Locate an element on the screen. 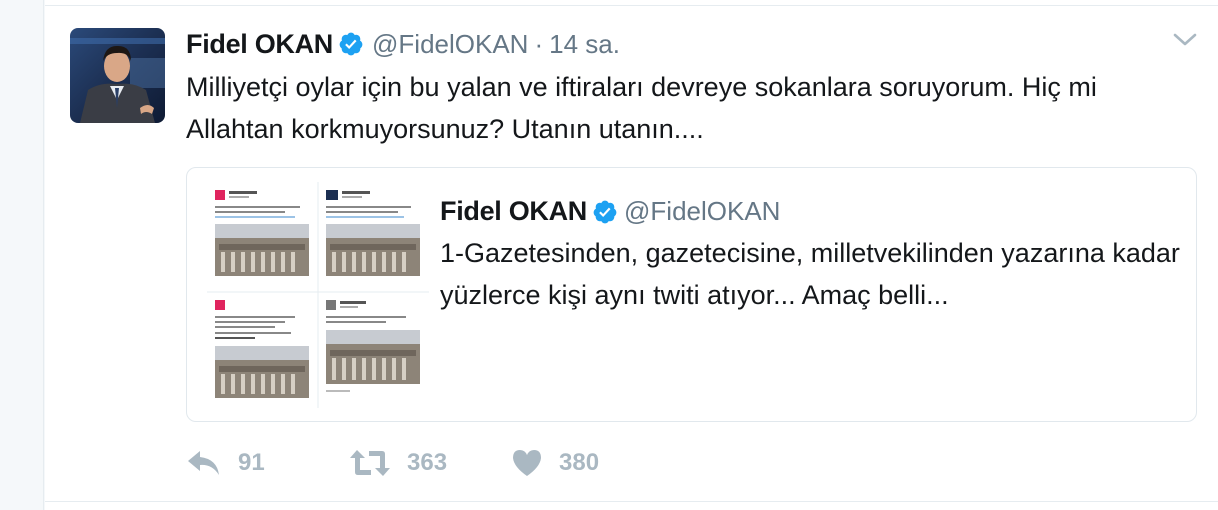 The image size is (1218, 510). tweet-header: Fidel OKAN @FidelOKAN · 14 sa. is located at coordinates (403, 44).